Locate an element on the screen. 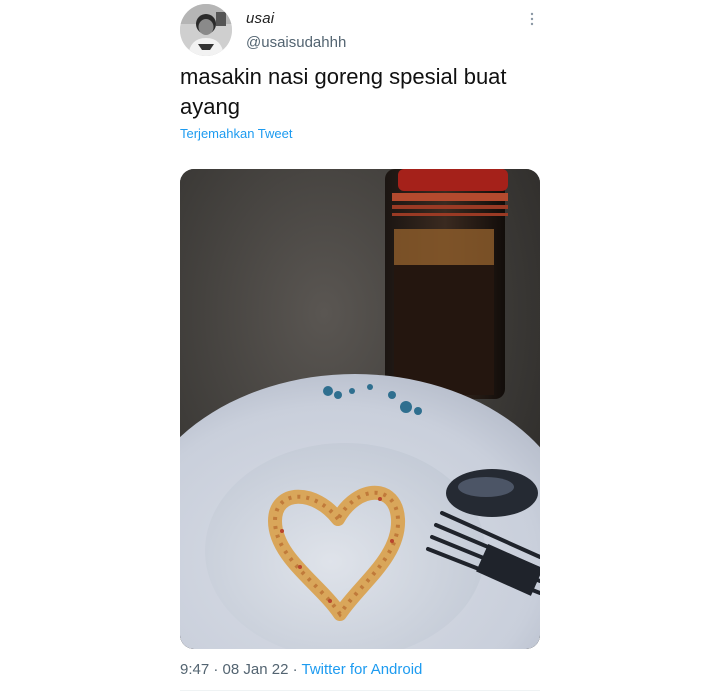 The image size is (720, 698). tweet-time: 9:47 is located at coordinates (194, 669).